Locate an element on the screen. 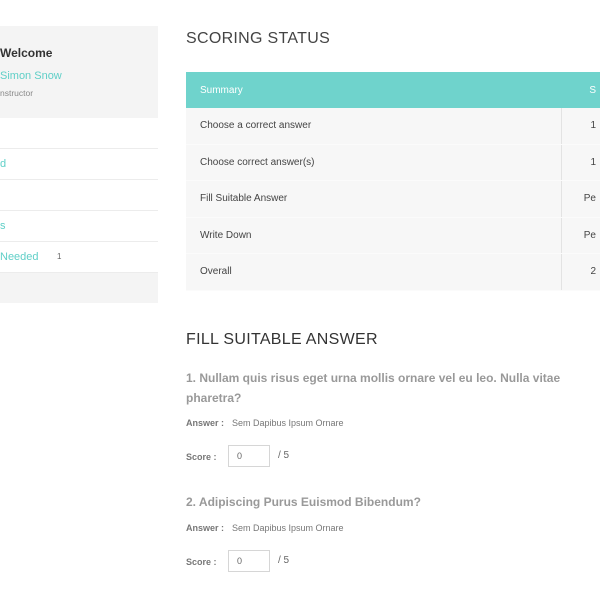 This screenshot has height=600, width=600. row-label: Choose a correct answer is located at coordinates (374, 126).